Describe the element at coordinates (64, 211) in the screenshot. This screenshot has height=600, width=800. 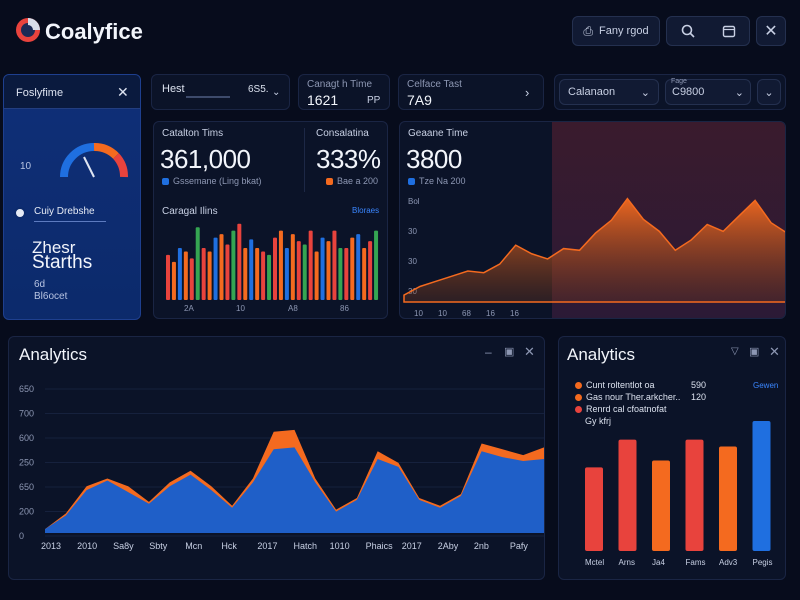
I see `user-name: Cuiy Drebshe` at that location.